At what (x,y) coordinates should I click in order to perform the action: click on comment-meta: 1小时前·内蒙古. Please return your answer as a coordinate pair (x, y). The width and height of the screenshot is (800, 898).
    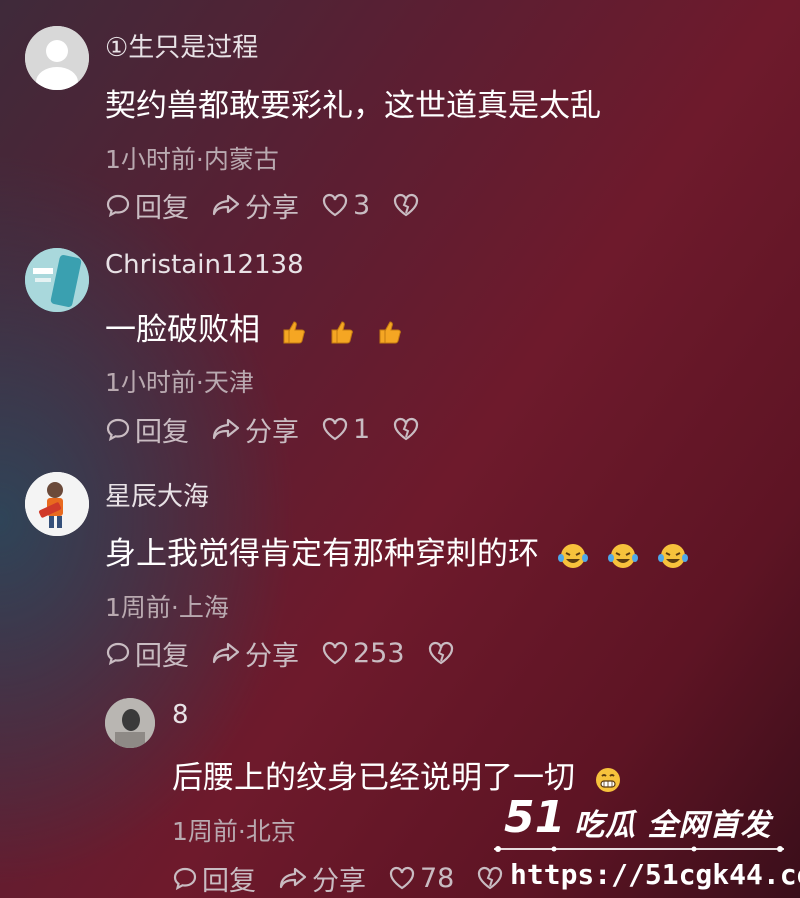
    Looking at the image, I should click on (192, 159).